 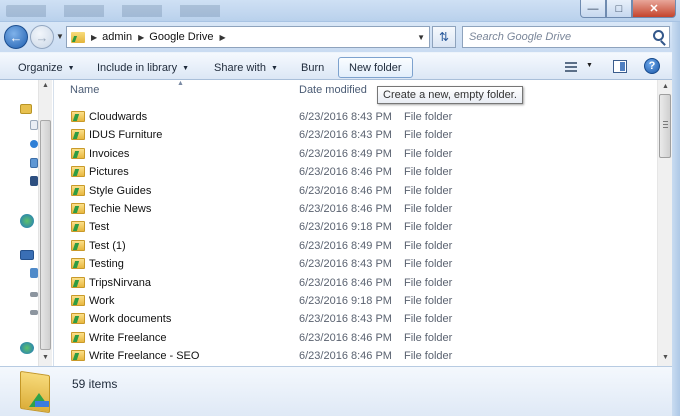 I want to click on navigation-scrollbar: ▲ ▼, so click(x=45, y=223).